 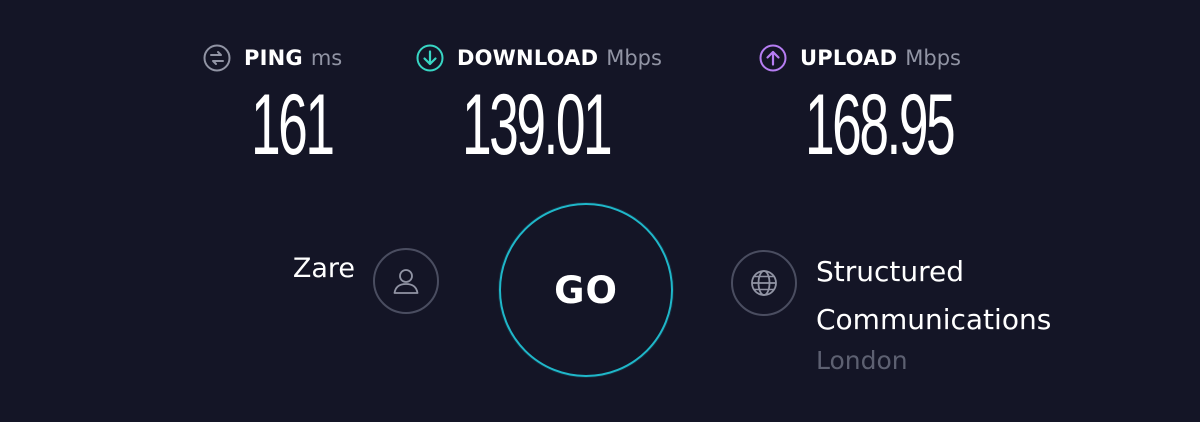 I want to click on upload-value: 168.95, so click(x=880, y=125).